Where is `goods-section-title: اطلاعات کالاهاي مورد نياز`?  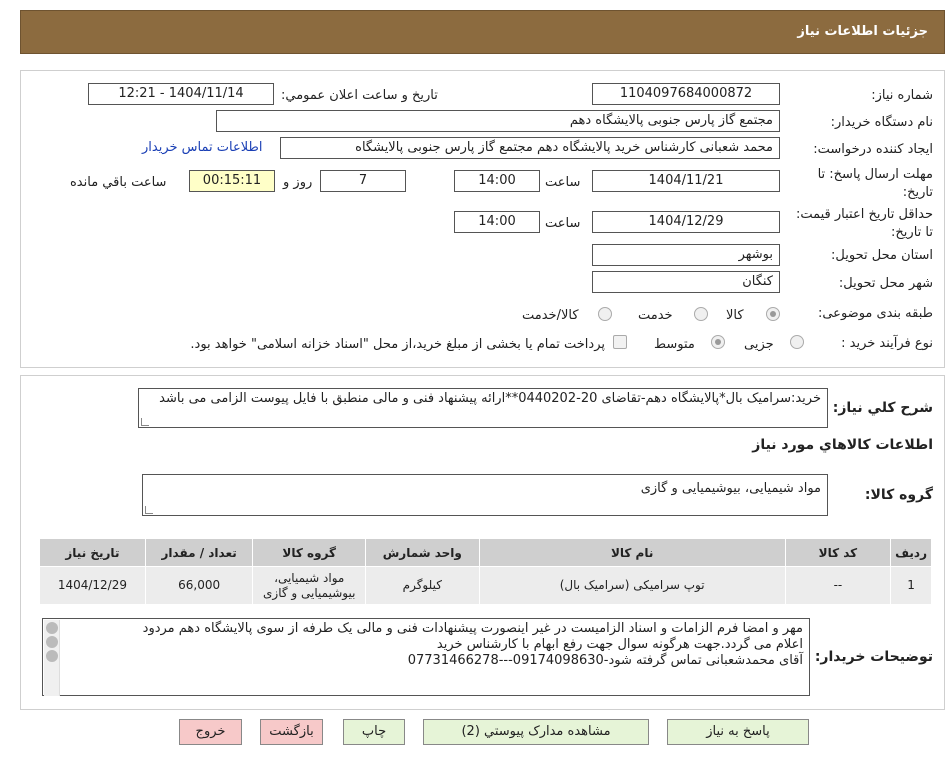
goods-section-title: اطلاعات کالاهاي مورد نياز is located at coordinates (842, 445).